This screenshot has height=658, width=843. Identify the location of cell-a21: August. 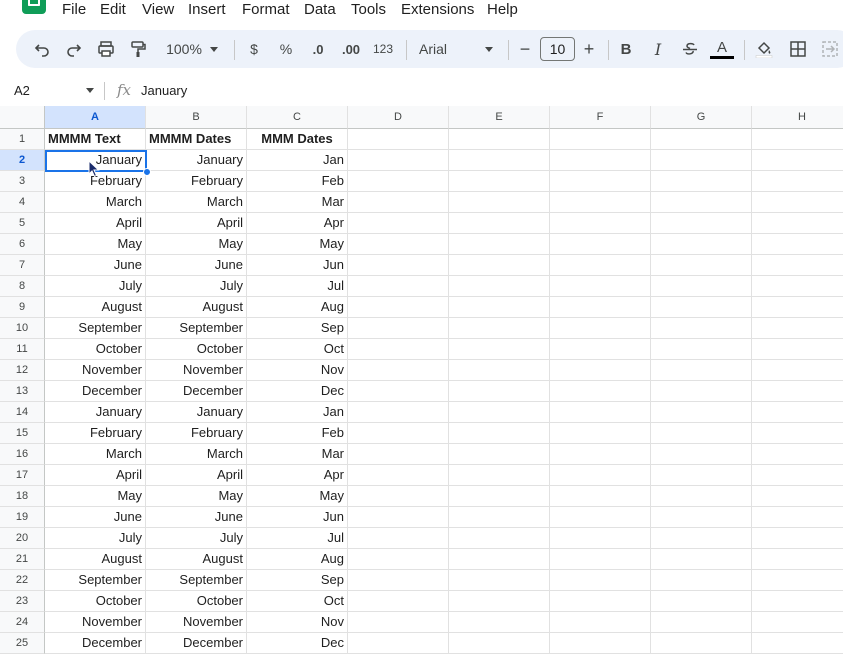
(95, 559).